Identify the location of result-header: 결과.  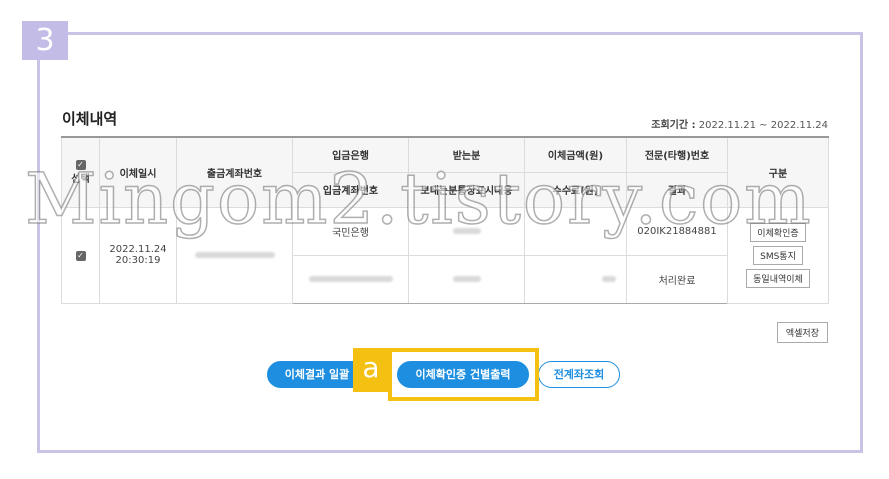
(677, 189).